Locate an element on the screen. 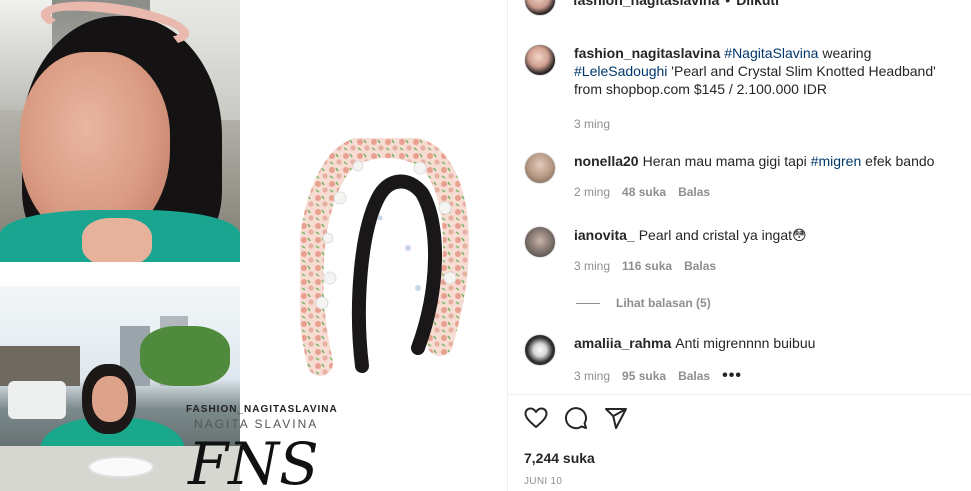  comment-text: ianovita_ Pearl and cristal ya ingat😳 is located at coordinates (764, 235).